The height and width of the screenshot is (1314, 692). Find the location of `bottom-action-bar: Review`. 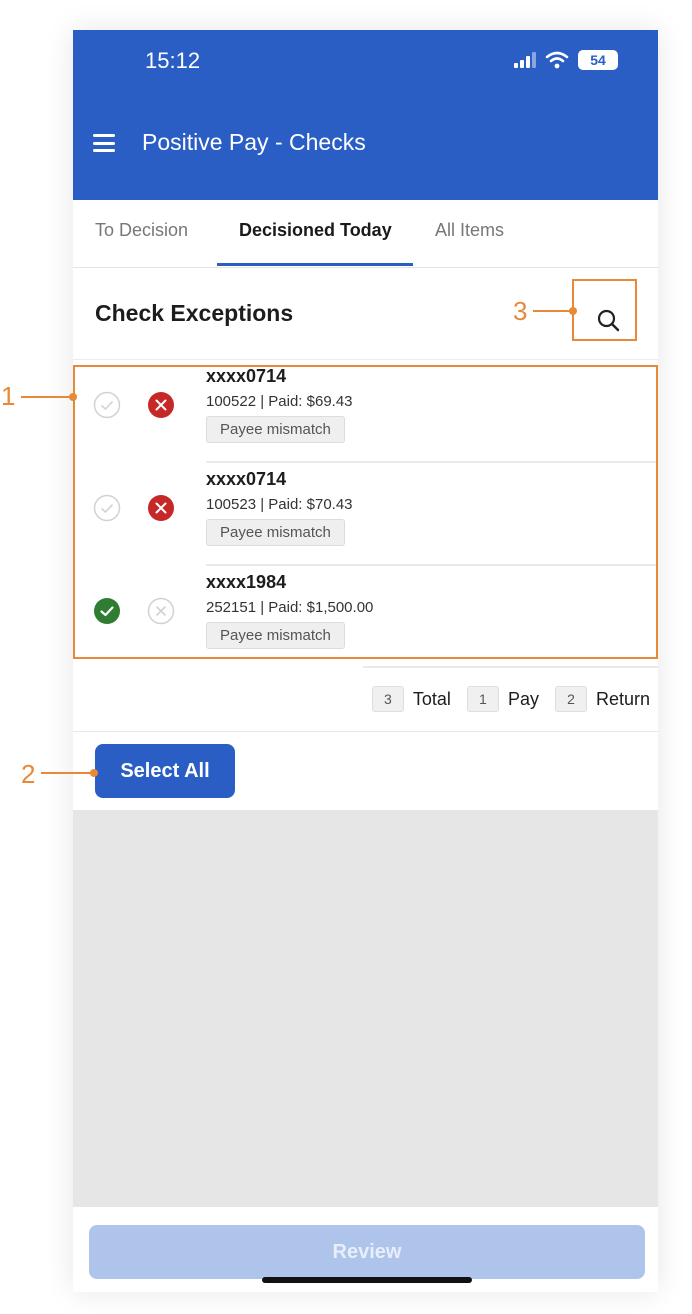

bottom-action-bar: Review is located at coordinates (365, 1249).